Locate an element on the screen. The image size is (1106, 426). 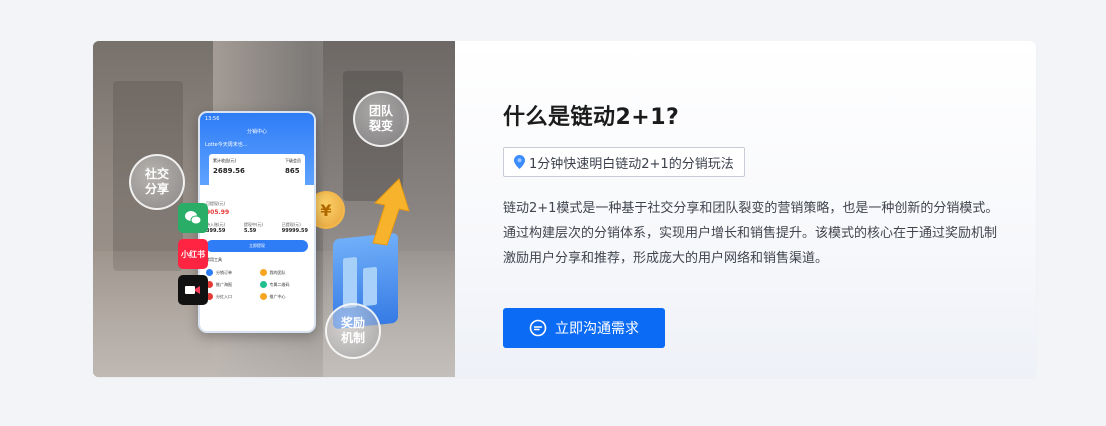
phone-tool-item: 推广中心 is located at coordinates (284, 296).